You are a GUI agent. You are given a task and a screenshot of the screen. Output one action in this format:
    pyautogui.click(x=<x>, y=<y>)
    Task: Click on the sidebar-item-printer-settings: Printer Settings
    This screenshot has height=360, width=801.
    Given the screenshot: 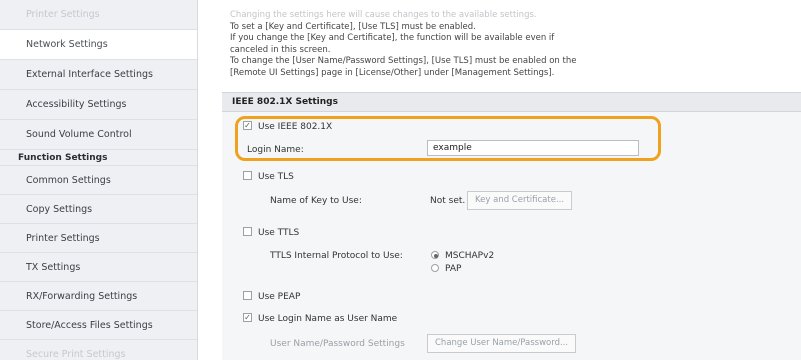 What is the action you would take?
    pyautogui.click(x=98, y=238)
    